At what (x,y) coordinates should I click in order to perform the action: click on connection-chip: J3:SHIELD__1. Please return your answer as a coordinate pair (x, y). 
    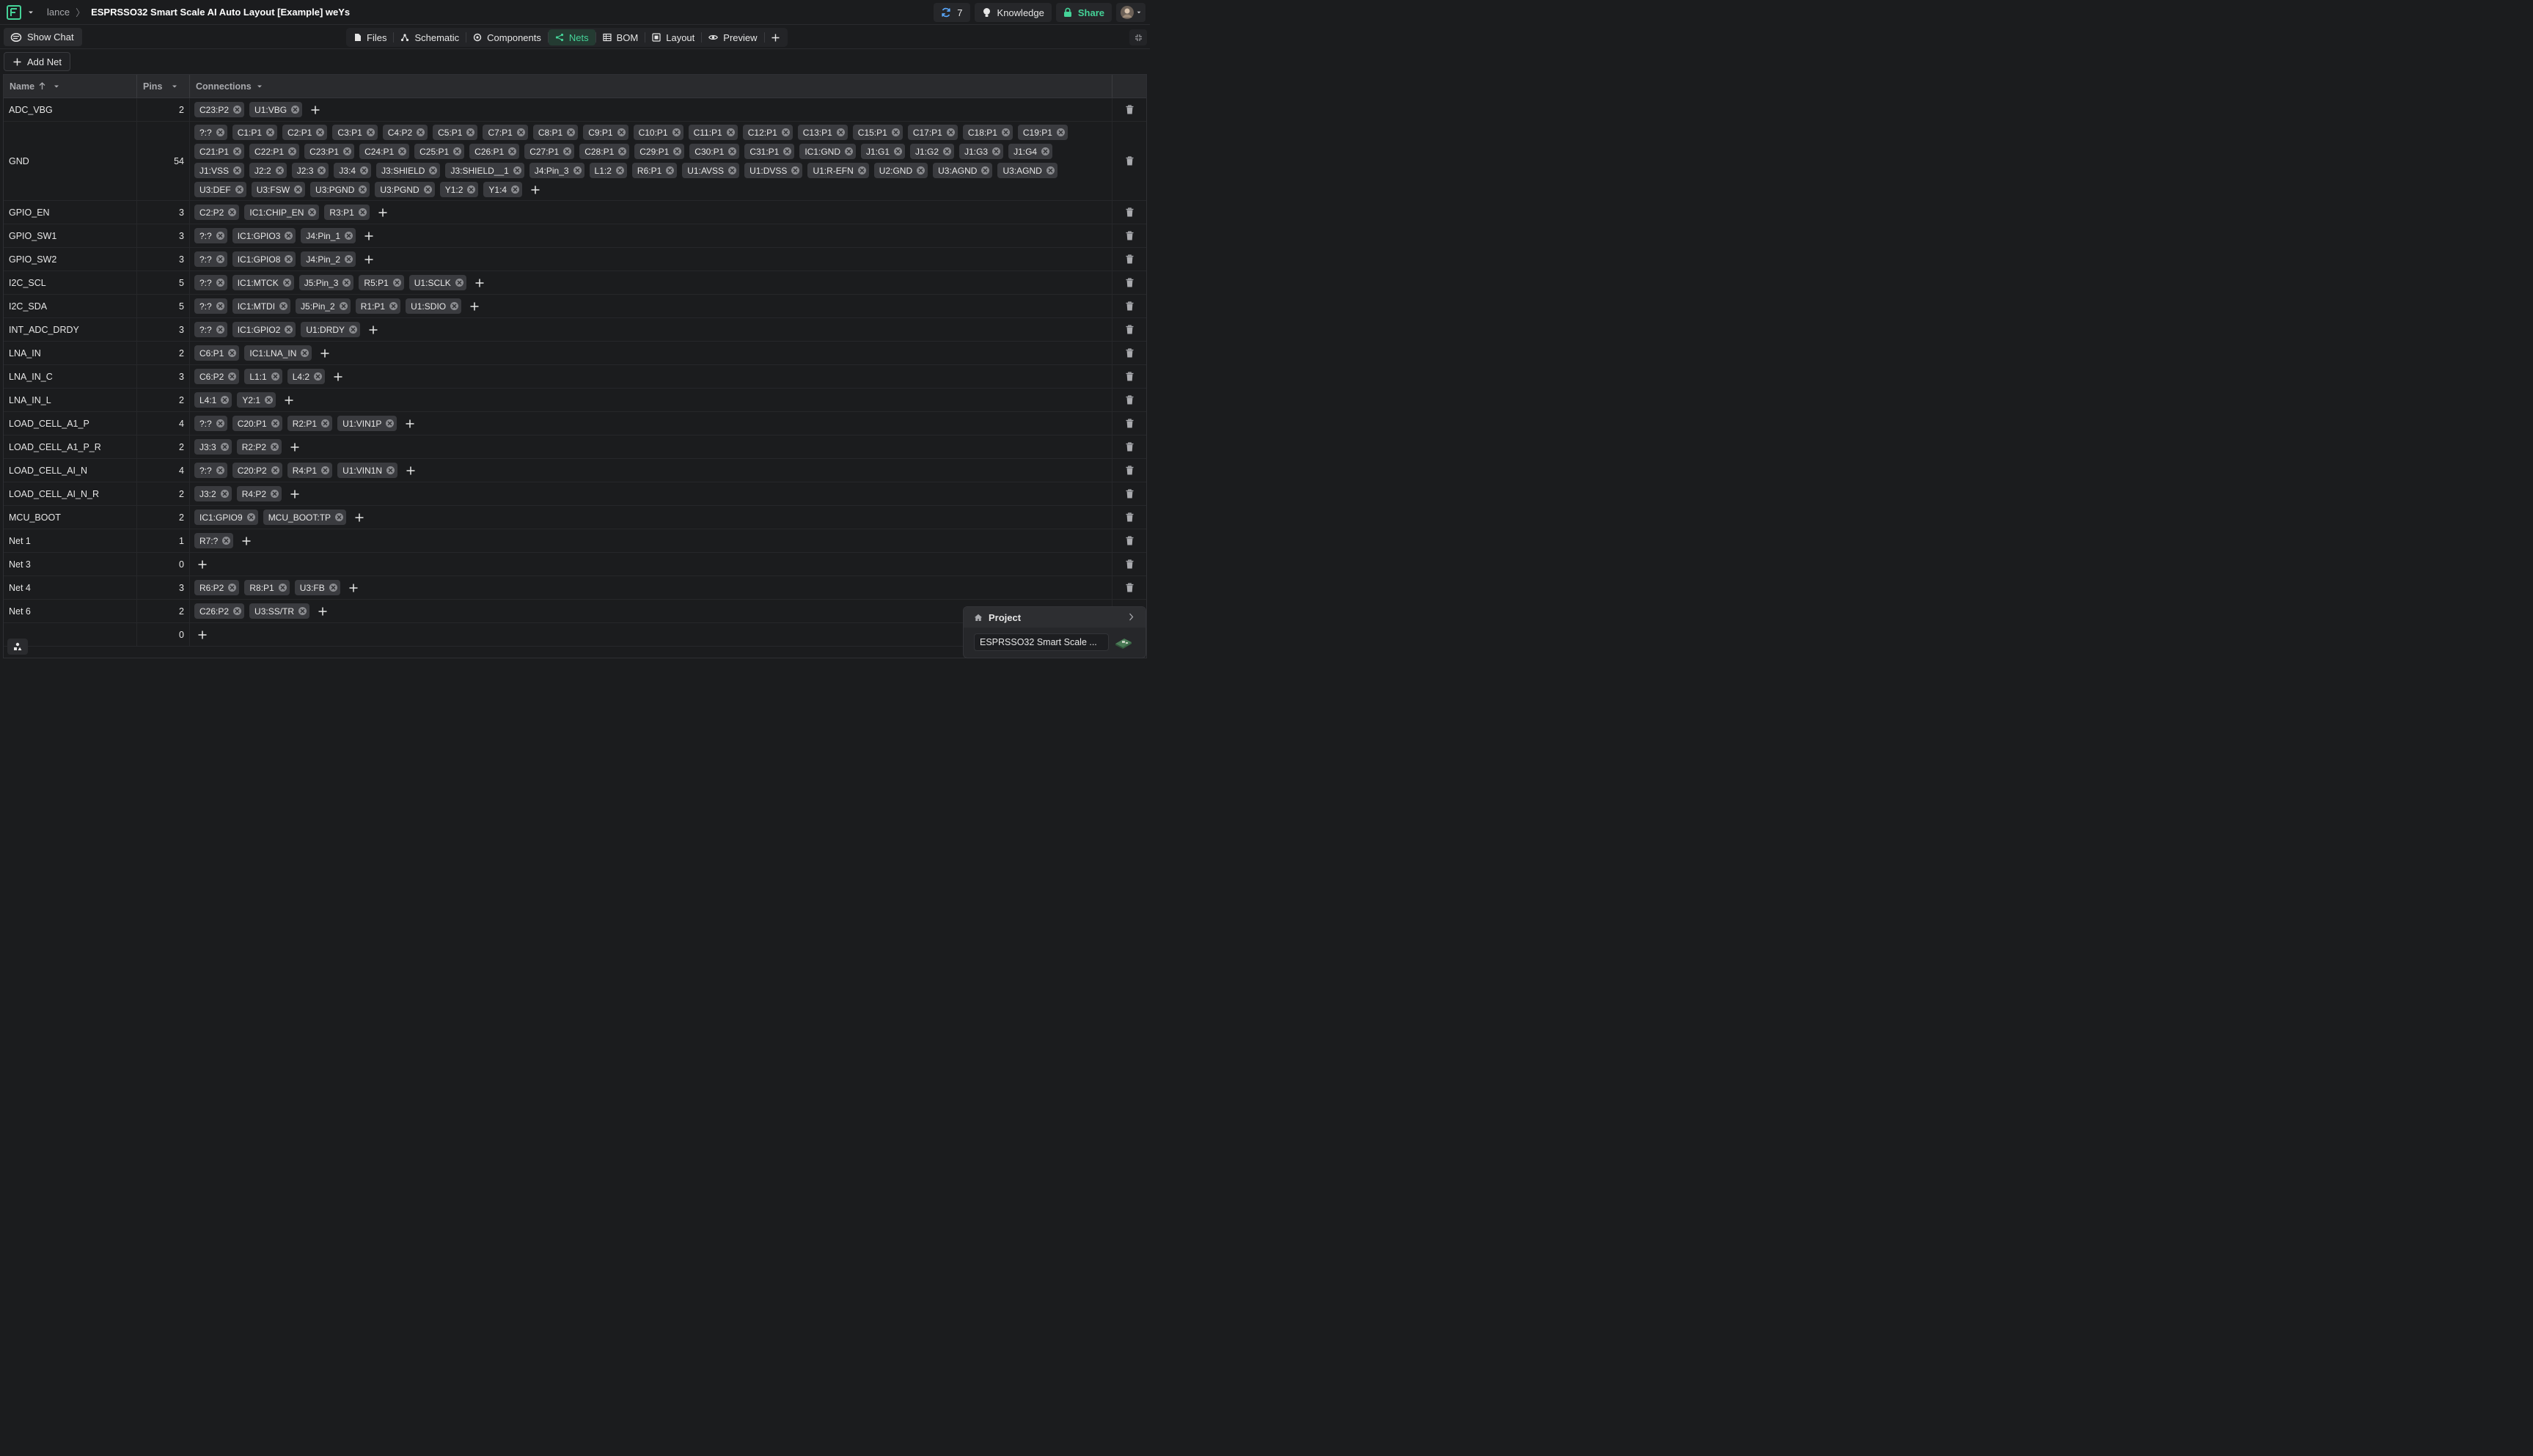
    Looking at the image, I should click on (484, 170).